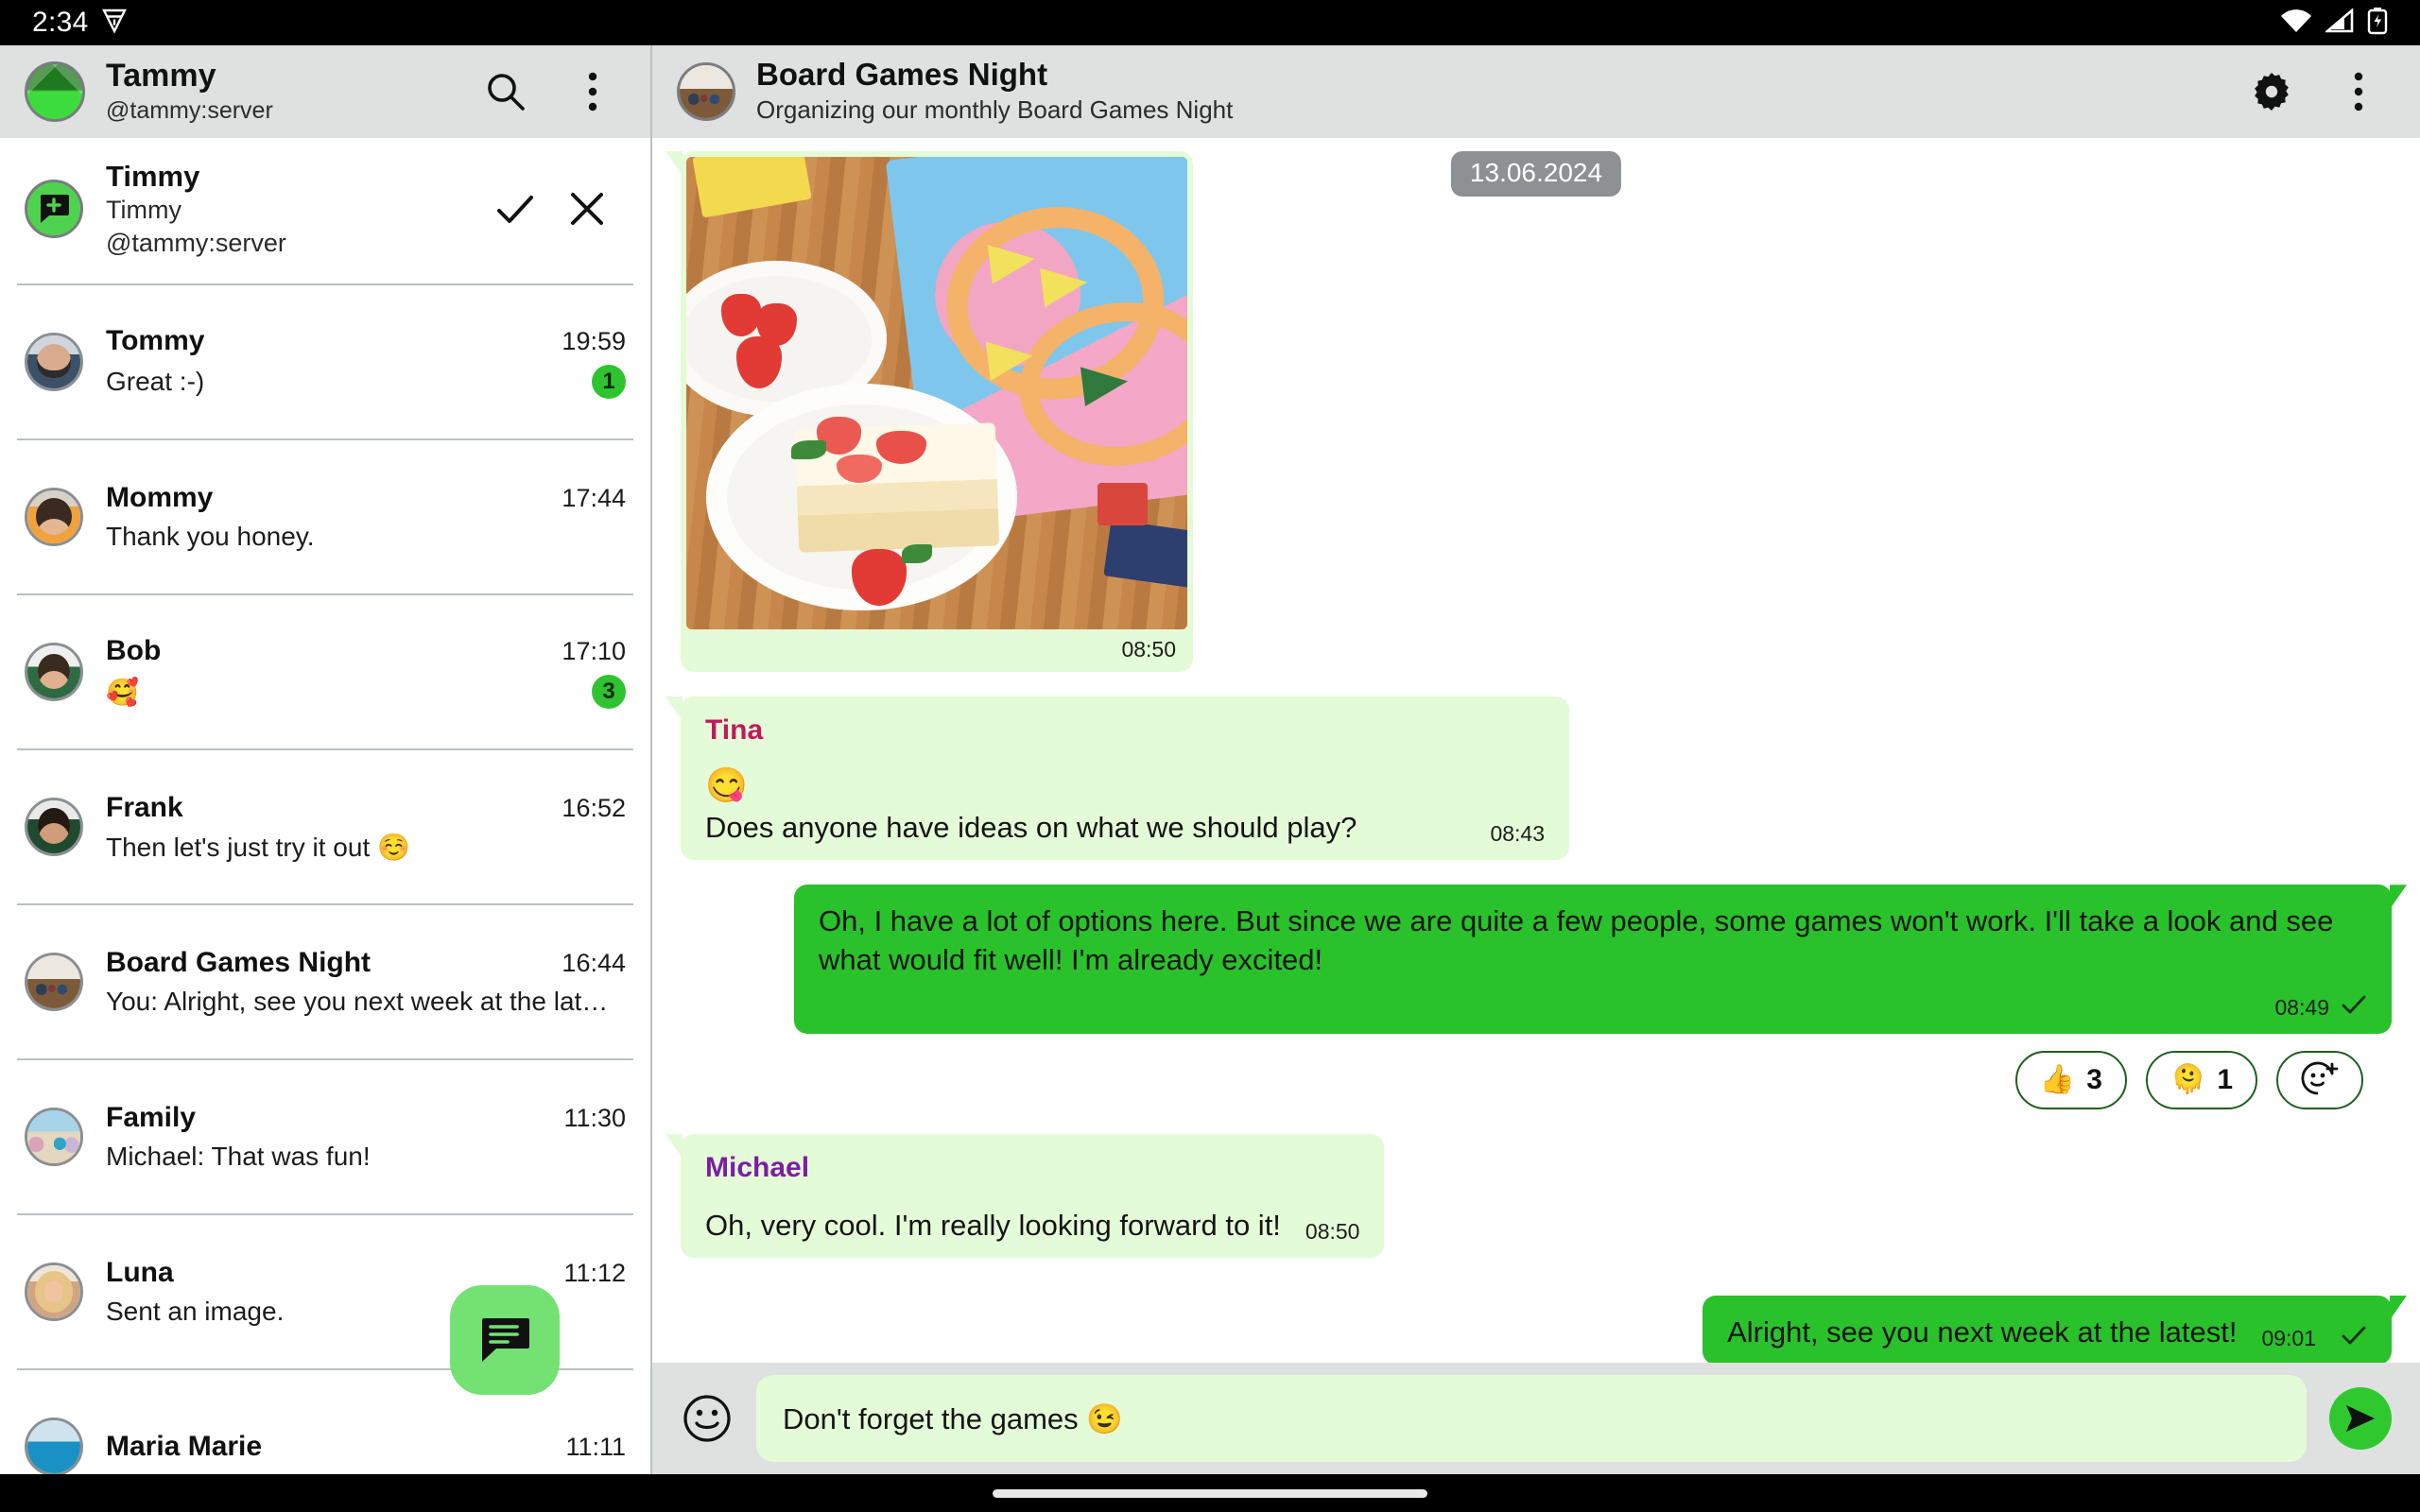  I want to click on list-item-name: Family, so click(151, 1118).